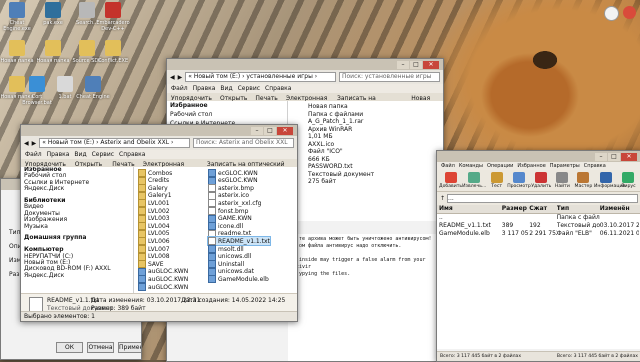 This screenshot has height=362, width=640. What do you see at coordinates (515, 233) in the screenshot?
I see `archive-cell: 3 117 056` at bounding box center [515, 233].